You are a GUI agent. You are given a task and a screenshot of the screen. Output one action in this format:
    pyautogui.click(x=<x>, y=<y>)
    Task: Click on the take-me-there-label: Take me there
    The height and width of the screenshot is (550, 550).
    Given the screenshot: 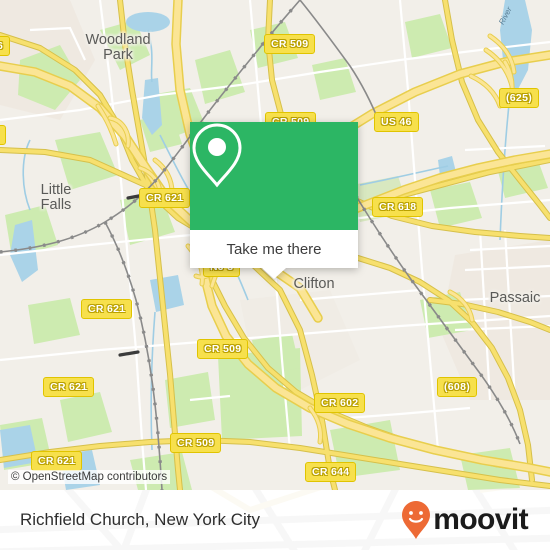 What is the action you would take?
    pyautogui.click(x=274, y=249)
    